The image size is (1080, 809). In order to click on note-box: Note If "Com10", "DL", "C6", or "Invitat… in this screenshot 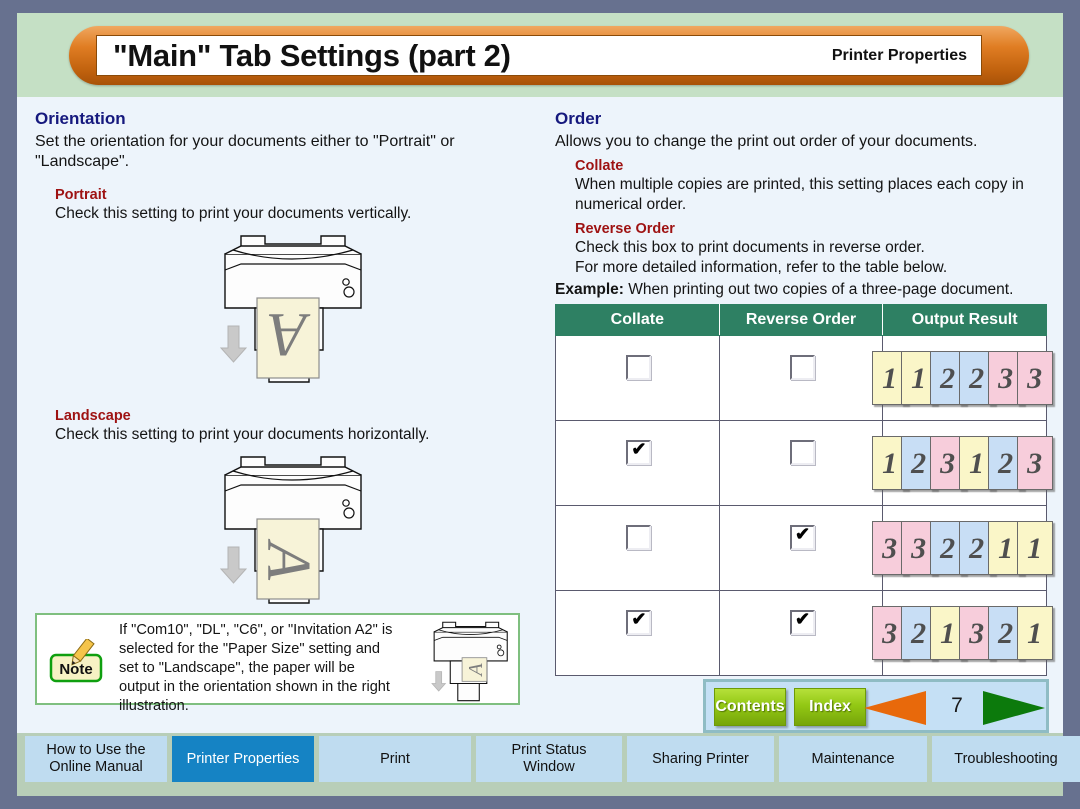, I will do `click(277, 663)`.